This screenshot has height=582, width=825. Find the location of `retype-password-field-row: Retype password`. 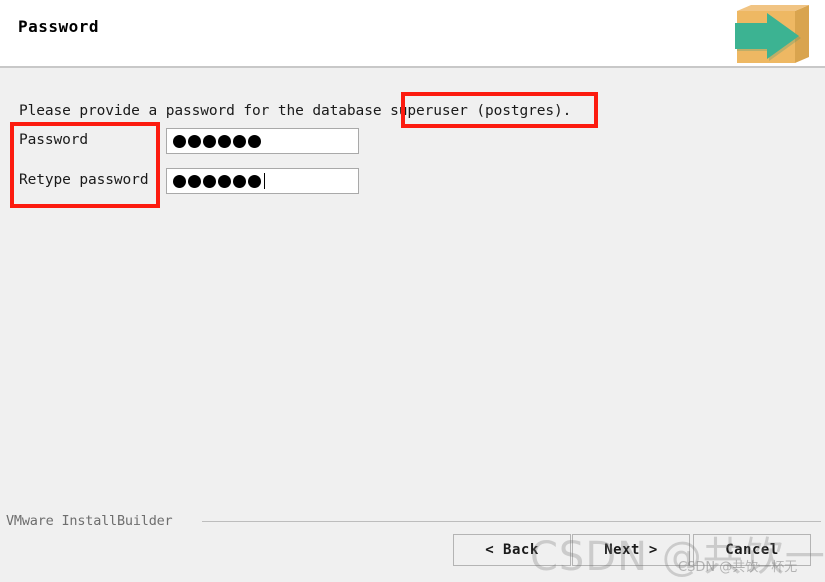

retype-password-field-row: Retype password is located at coordinates (200, 182).